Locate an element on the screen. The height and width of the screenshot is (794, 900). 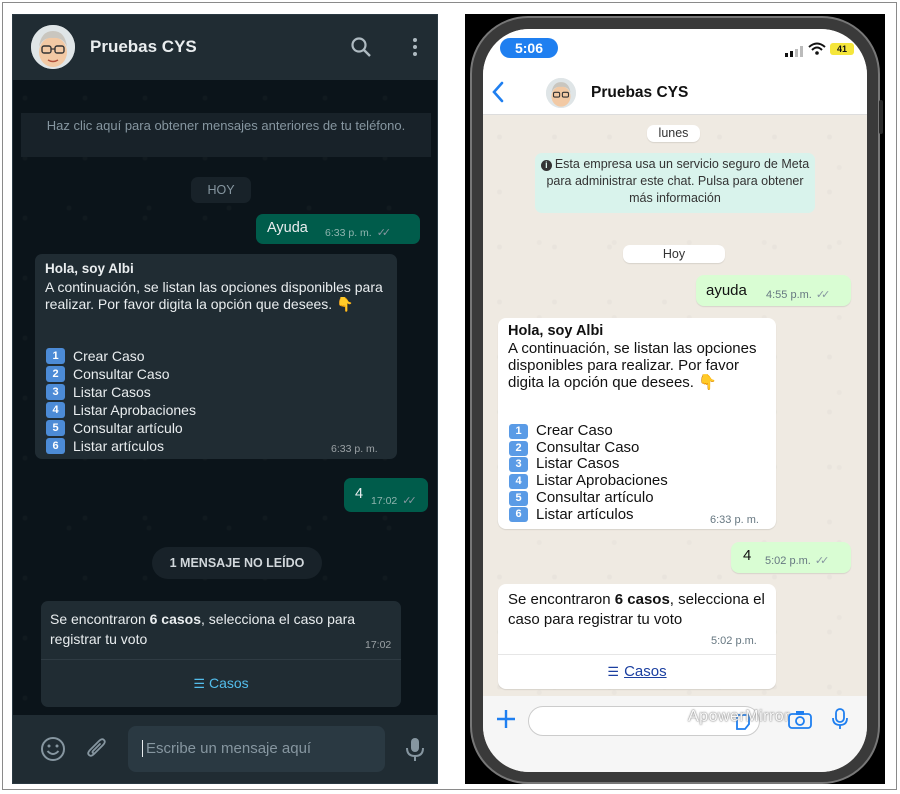
composer-bar: Escribe un mensaje aquí is located at coordinates (225, 749).